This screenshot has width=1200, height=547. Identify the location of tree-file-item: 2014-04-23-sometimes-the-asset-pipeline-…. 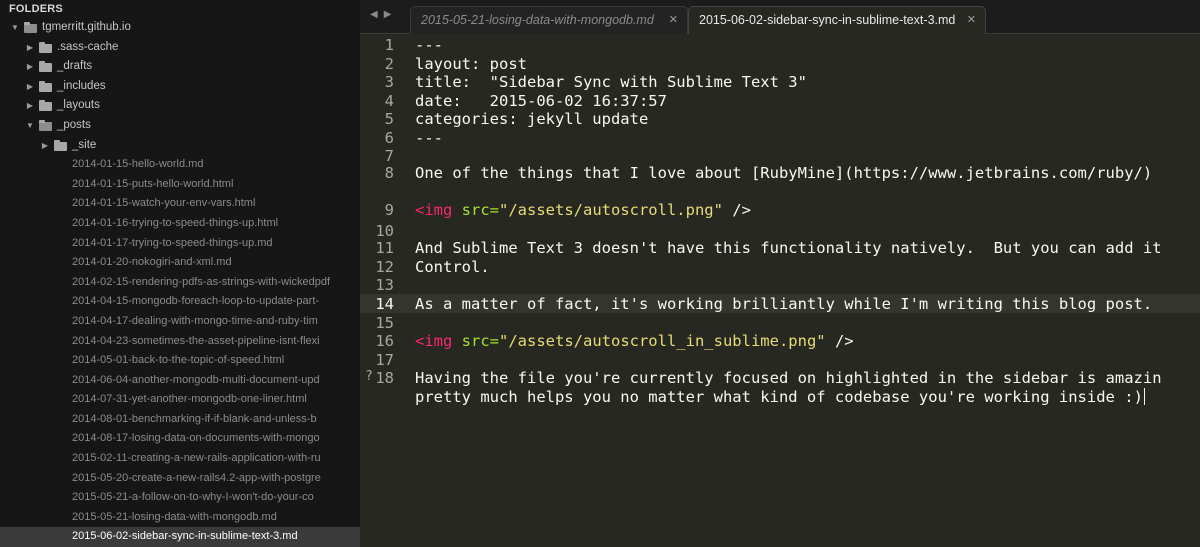
(180, 342).